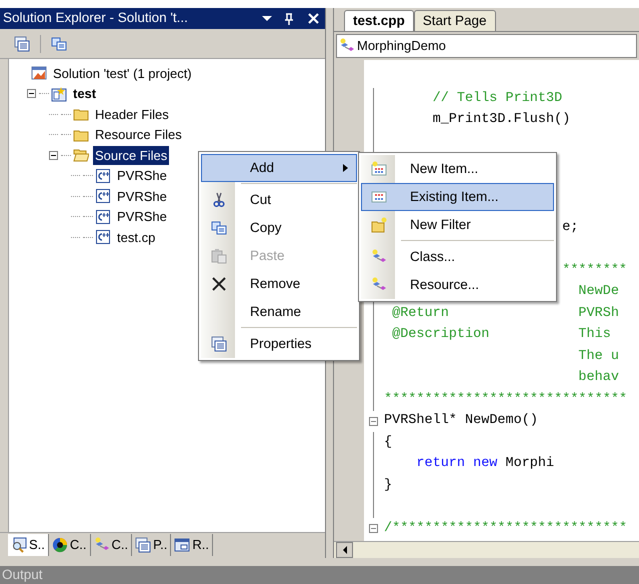  Describe the element at coordinates (388, 485) in the screenshot. I see `code-text: }` at that location.